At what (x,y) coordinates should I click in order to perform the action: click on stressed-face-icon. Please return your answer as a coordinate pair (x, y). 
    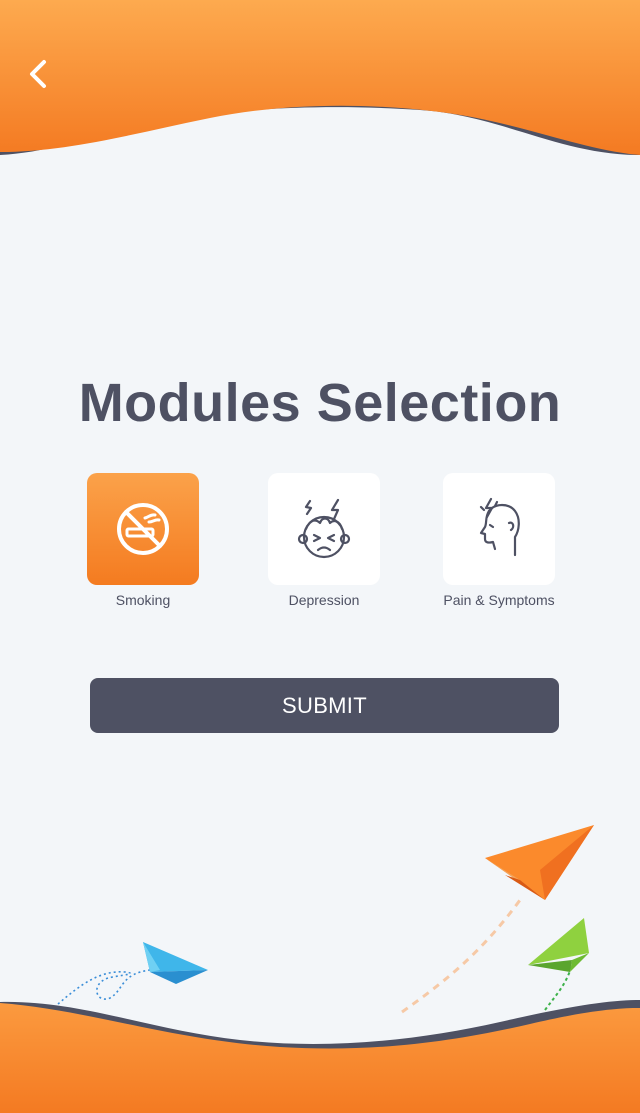
    Looking at the image, I should click on (324, 528).